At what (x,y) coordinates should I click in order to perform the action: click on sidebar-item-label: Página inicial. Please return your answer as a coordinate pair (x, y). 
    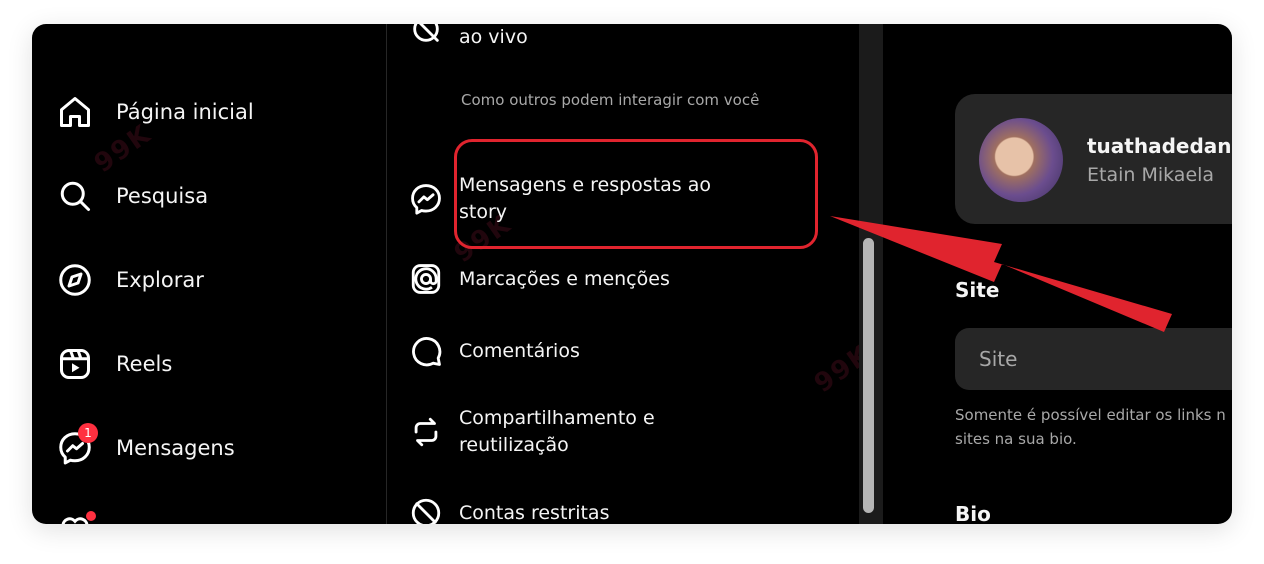
    Looking at the image, I should click on (185, 112).